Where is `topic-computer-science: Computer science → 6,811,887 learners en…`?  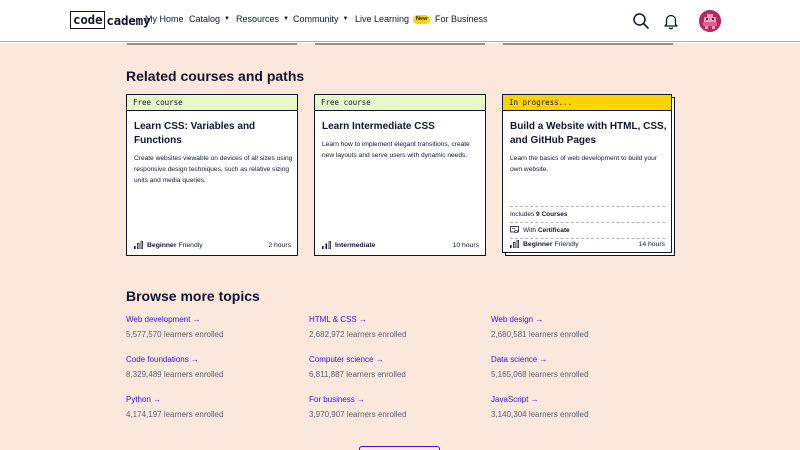
topic-computer-science: Computer science → 6,811,887 learners en… is located at coordinates (357, 367).